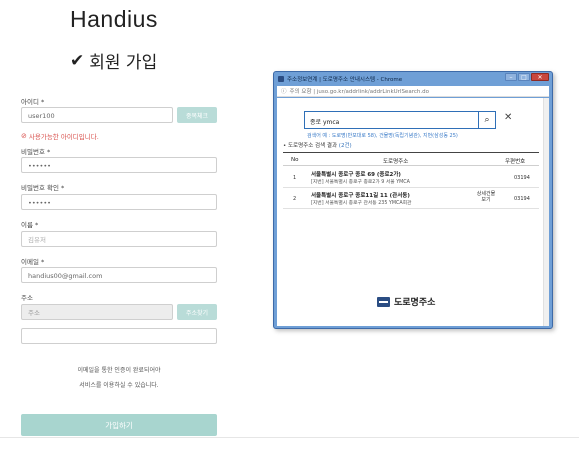 This screenshot has width=579, height=462. Describe the element at coordinates (97, 115) in the screenshot. I see `id-input: user100` at that location.